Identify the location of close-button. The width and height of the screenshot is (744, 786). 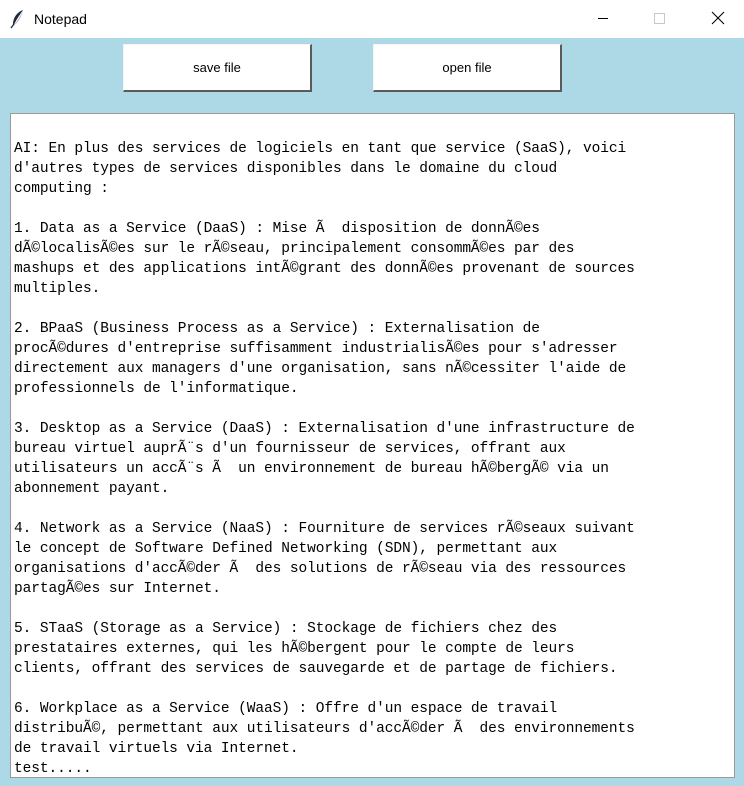
(718, 18).